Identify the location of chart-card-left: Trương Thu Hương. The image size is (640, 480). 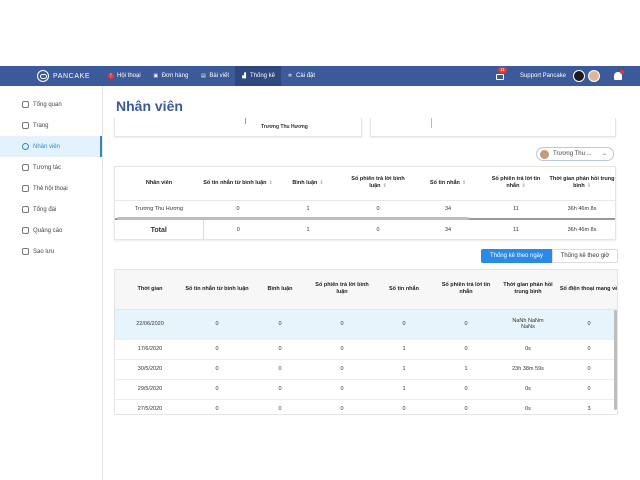
(238, 127).